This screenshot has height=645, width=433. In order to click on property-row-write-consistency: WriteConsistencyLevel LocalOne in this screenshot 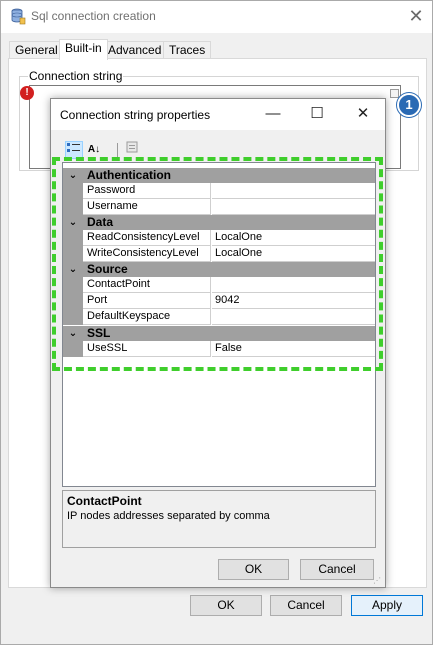, I will do `click(219, 254)`.